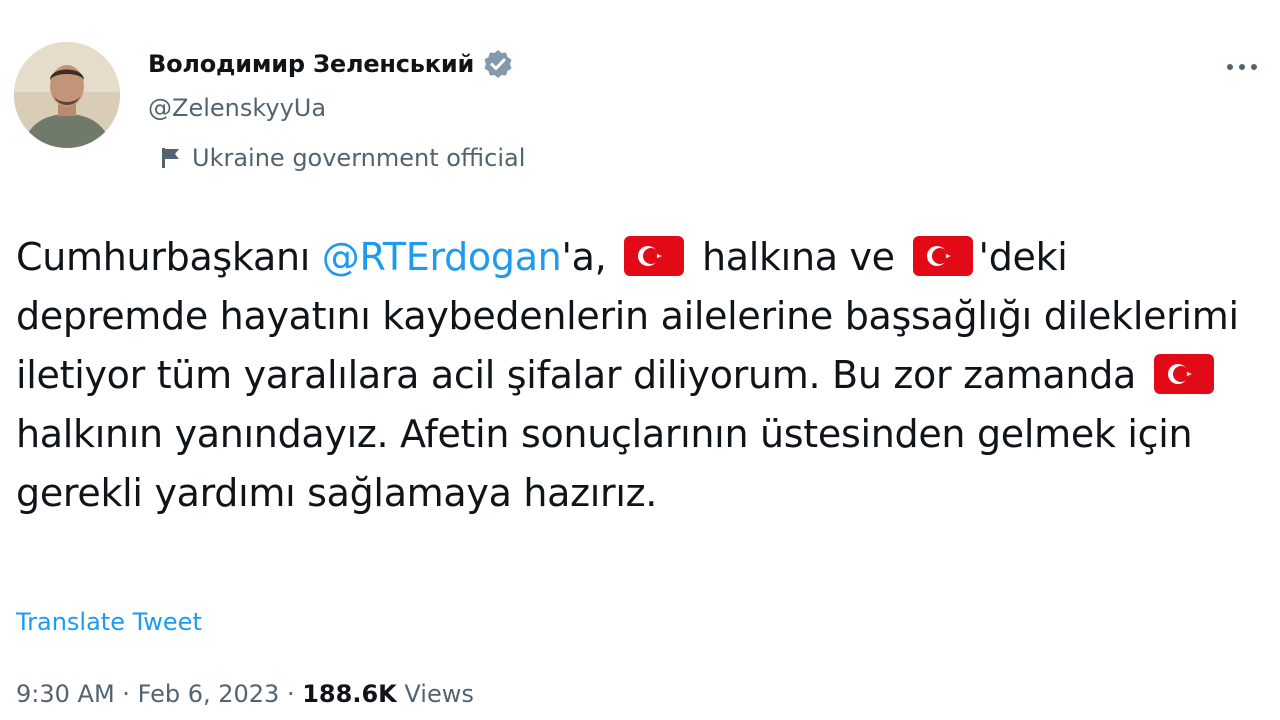  Describe the element at coordinates (442, 257) in the screenshot. I see `mention-link: @RTErdogan` at that location.